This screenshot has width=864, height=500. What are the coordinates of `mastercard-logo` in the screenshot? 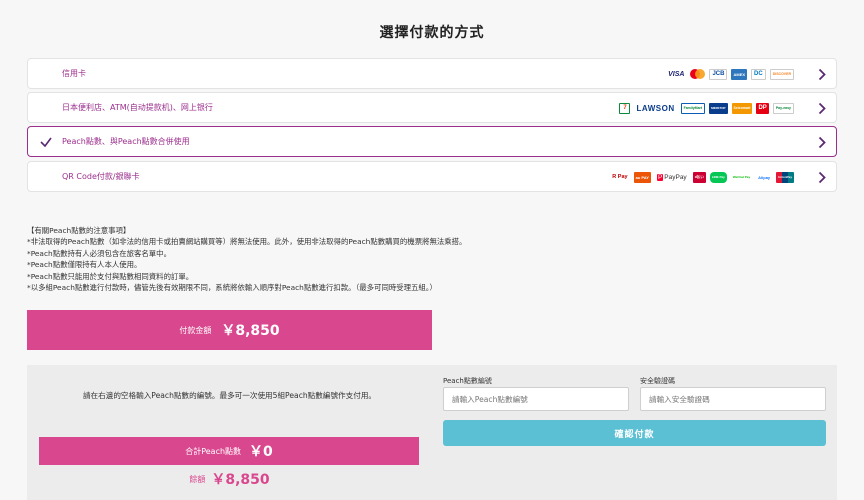 It's located at (698, 74).